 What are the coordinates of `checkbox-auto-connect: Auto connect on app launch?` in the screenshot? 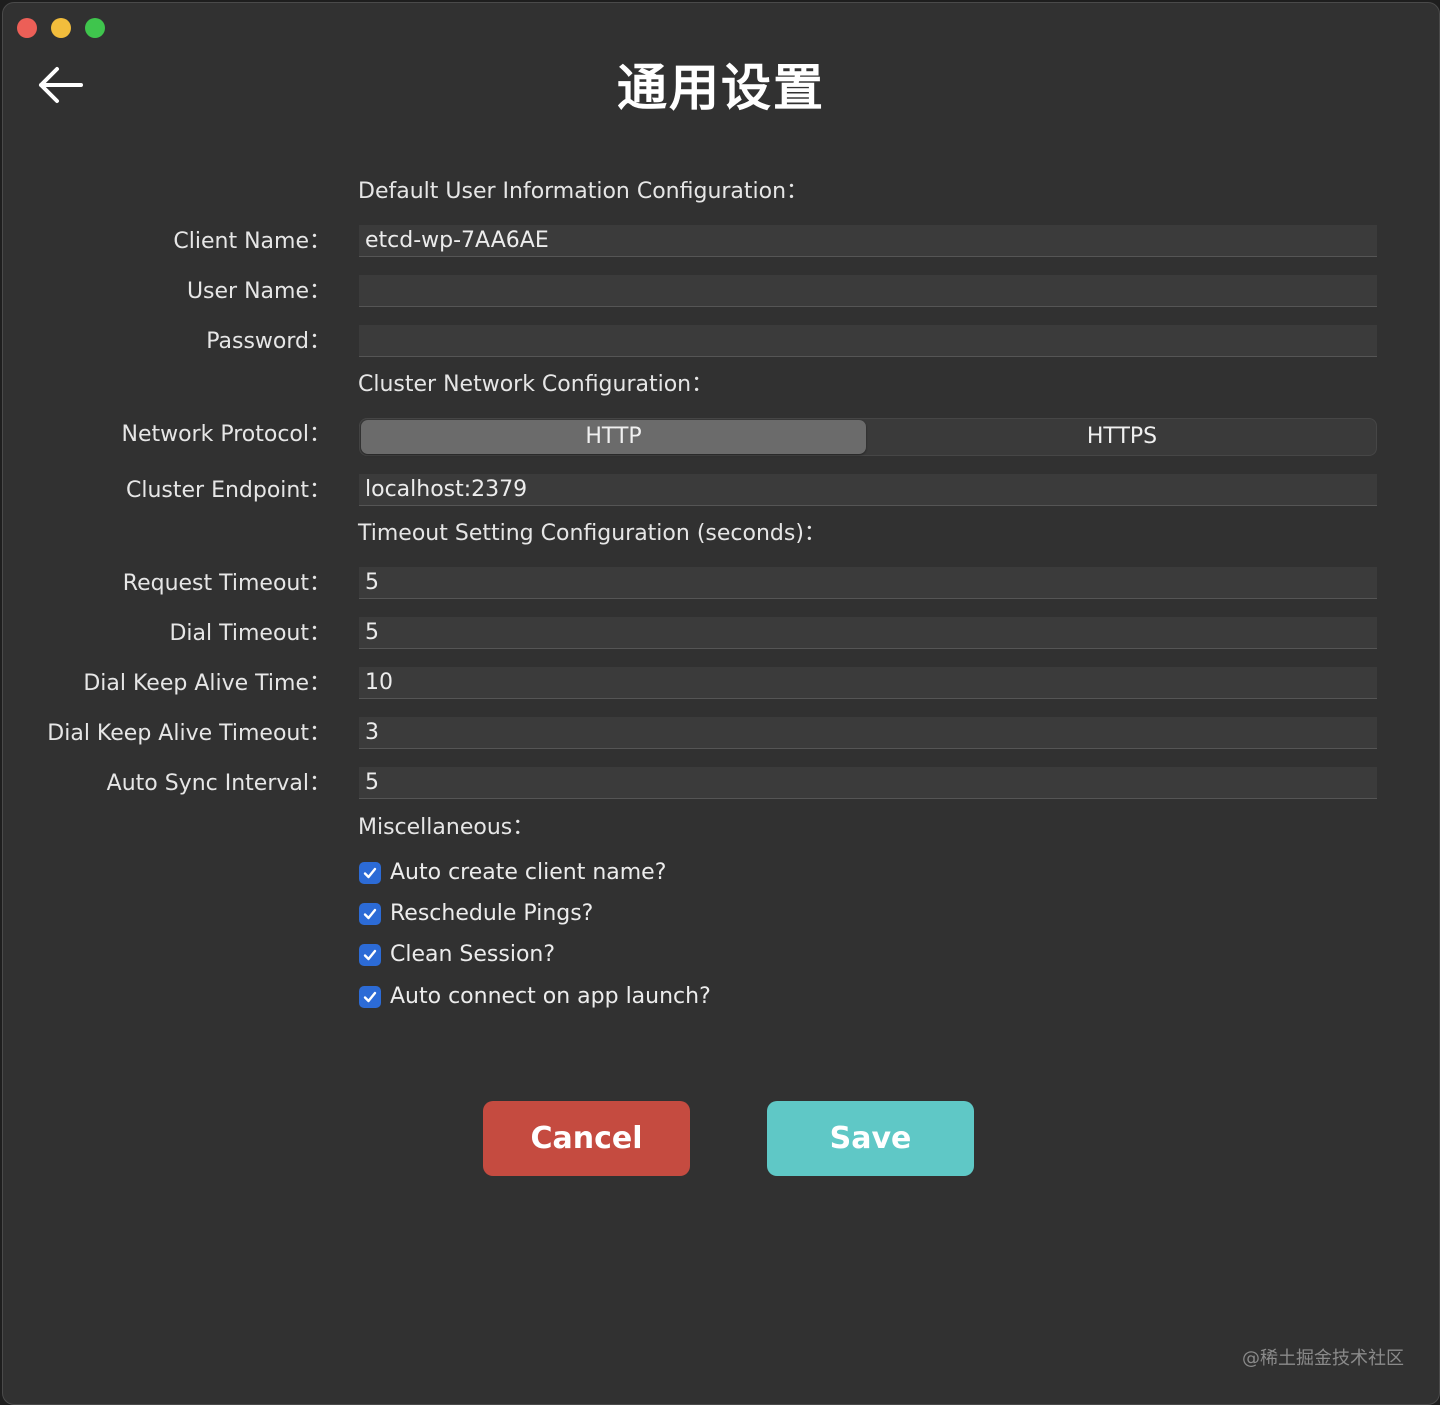 It's located at (535, 997).